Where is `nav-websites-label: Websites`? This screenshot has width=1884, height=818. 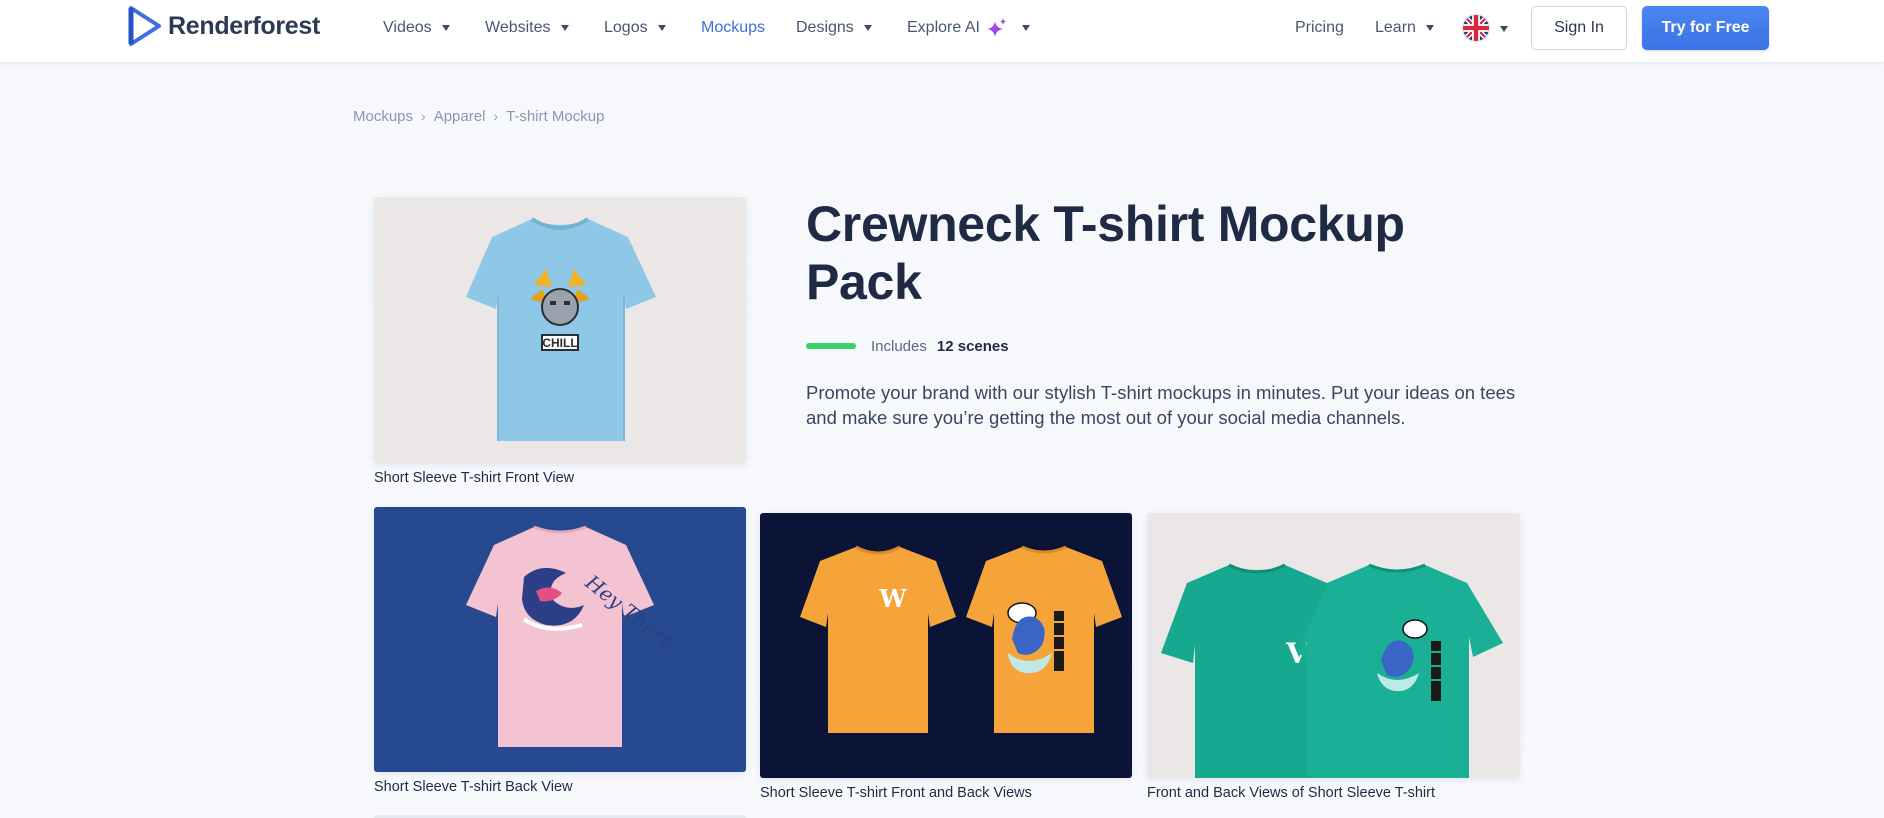
nav-websites-label: Websites is located at coordinates (518, 27).